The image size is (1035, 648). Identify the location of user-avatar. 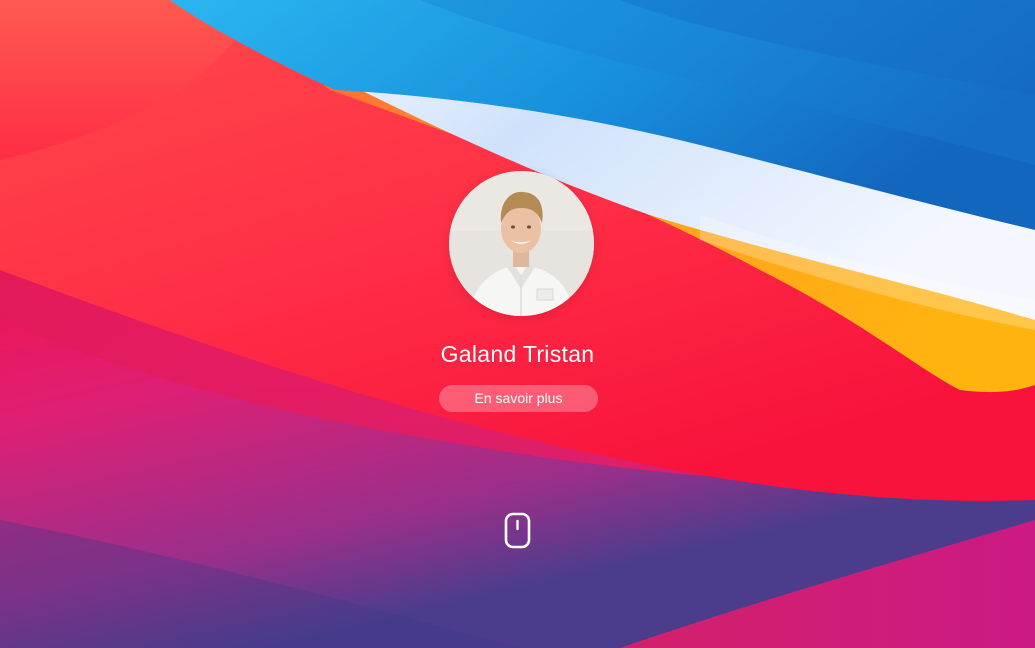
(521, 243).